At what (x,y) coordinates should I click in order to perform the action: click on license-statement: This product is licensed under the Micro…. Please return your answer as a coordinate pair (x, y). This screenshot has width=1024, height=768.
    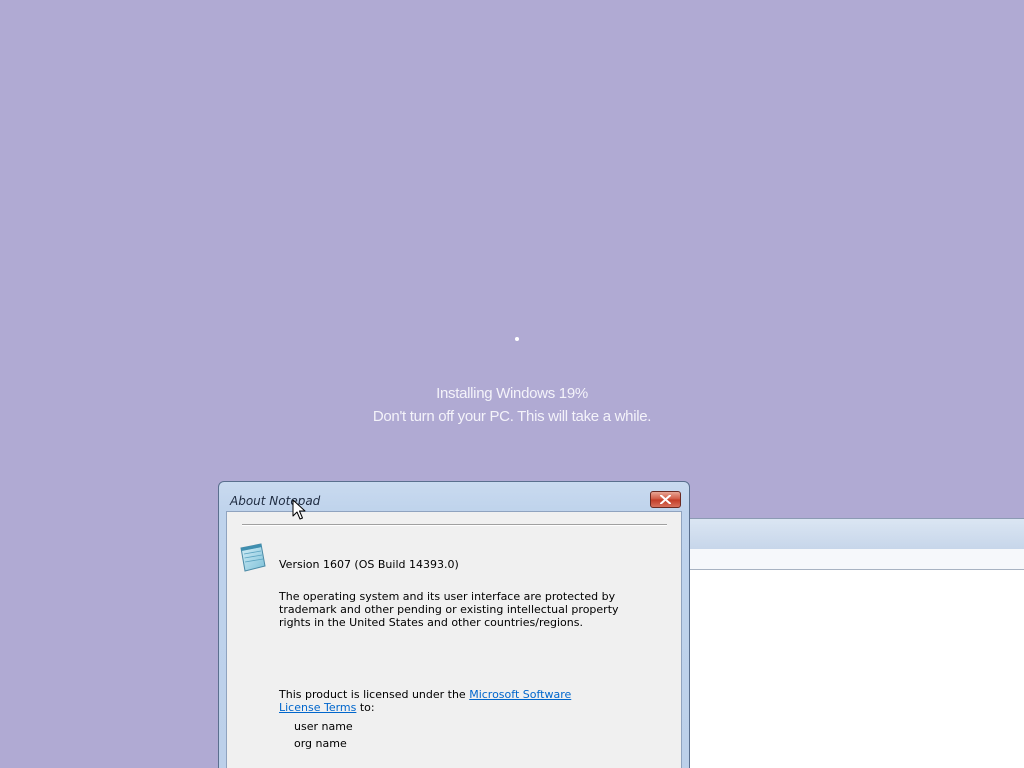
    Looking at the image, I should click on (444, 701).